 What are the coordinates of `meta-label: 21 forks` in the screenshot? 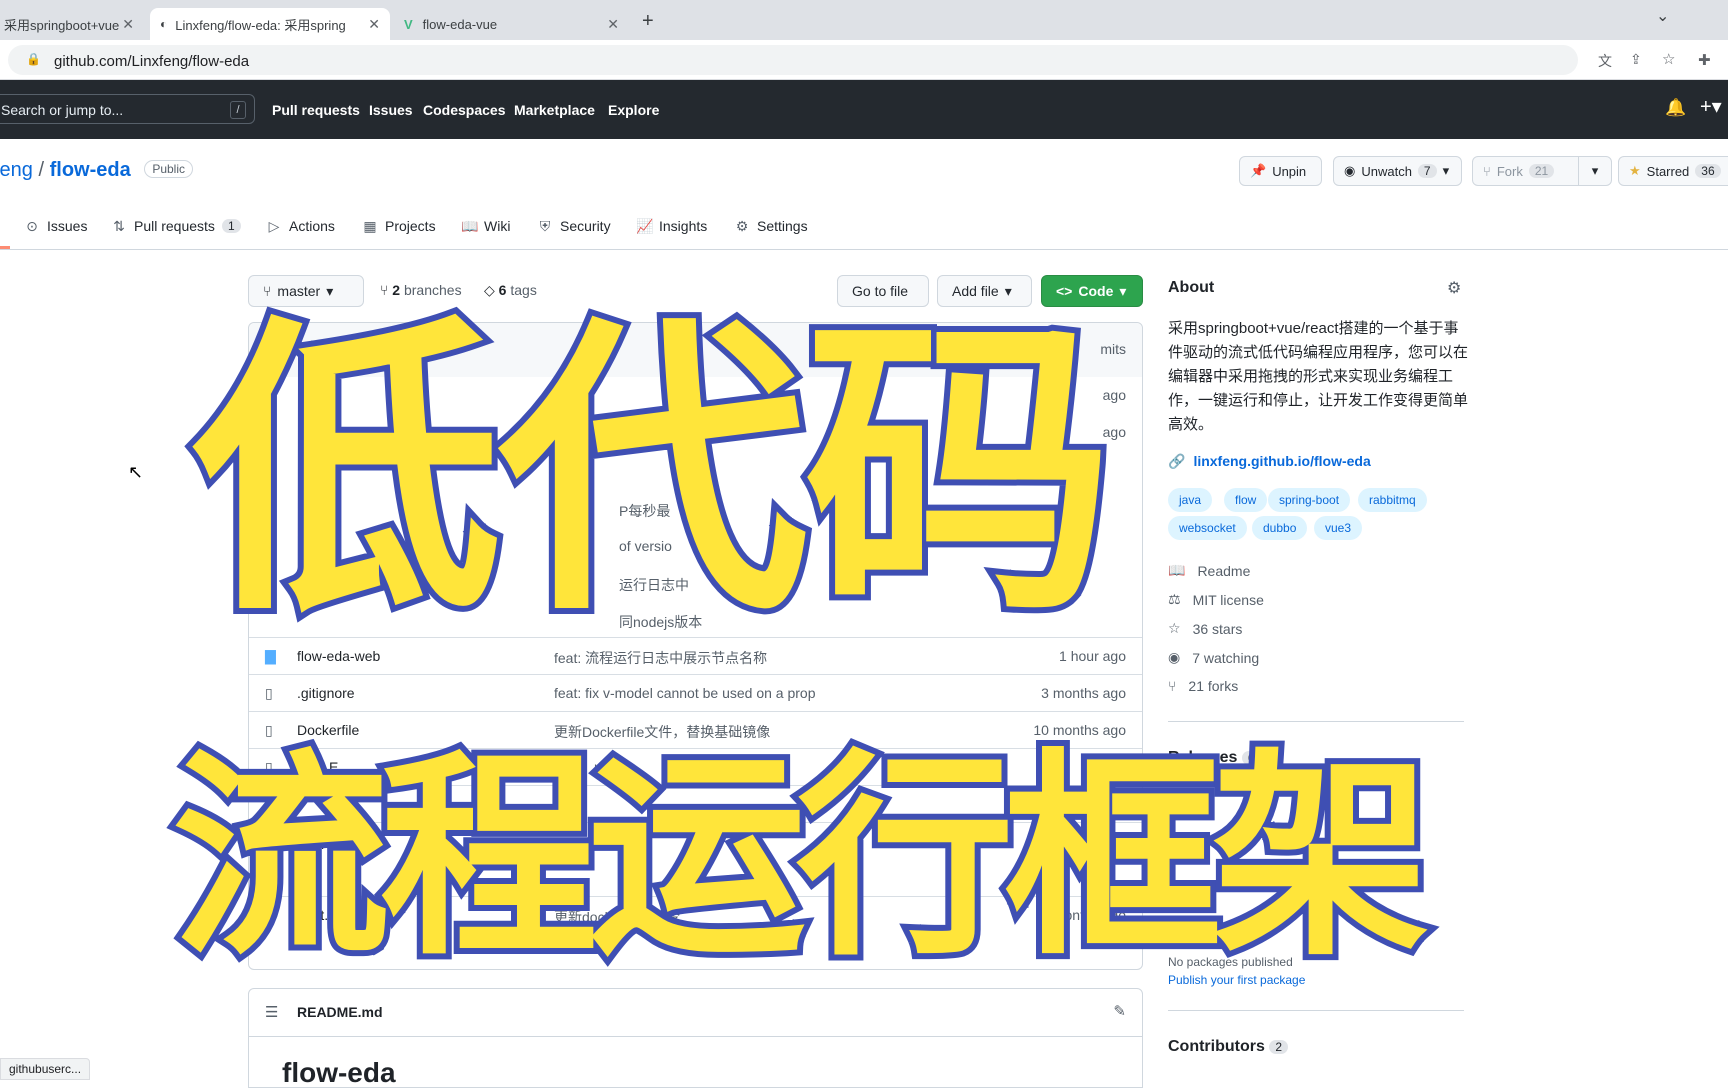 It's located at (1213, 686).